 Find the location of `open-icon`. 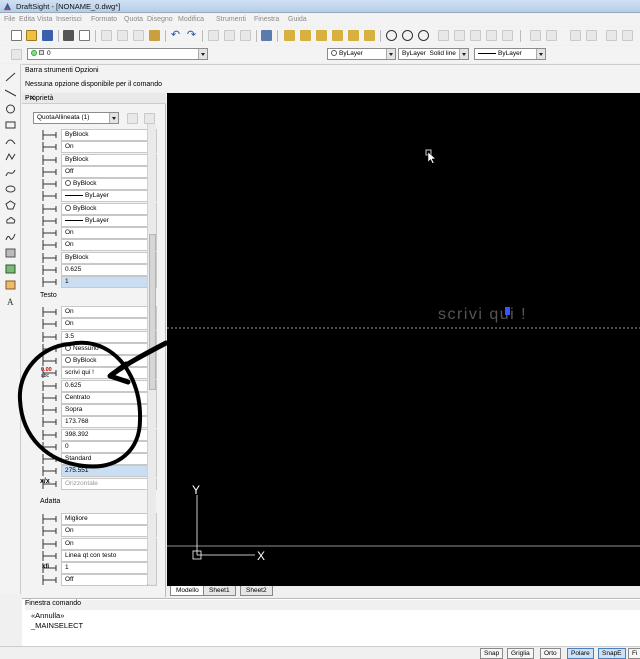

open-icon is located at coordinates (31, 35).